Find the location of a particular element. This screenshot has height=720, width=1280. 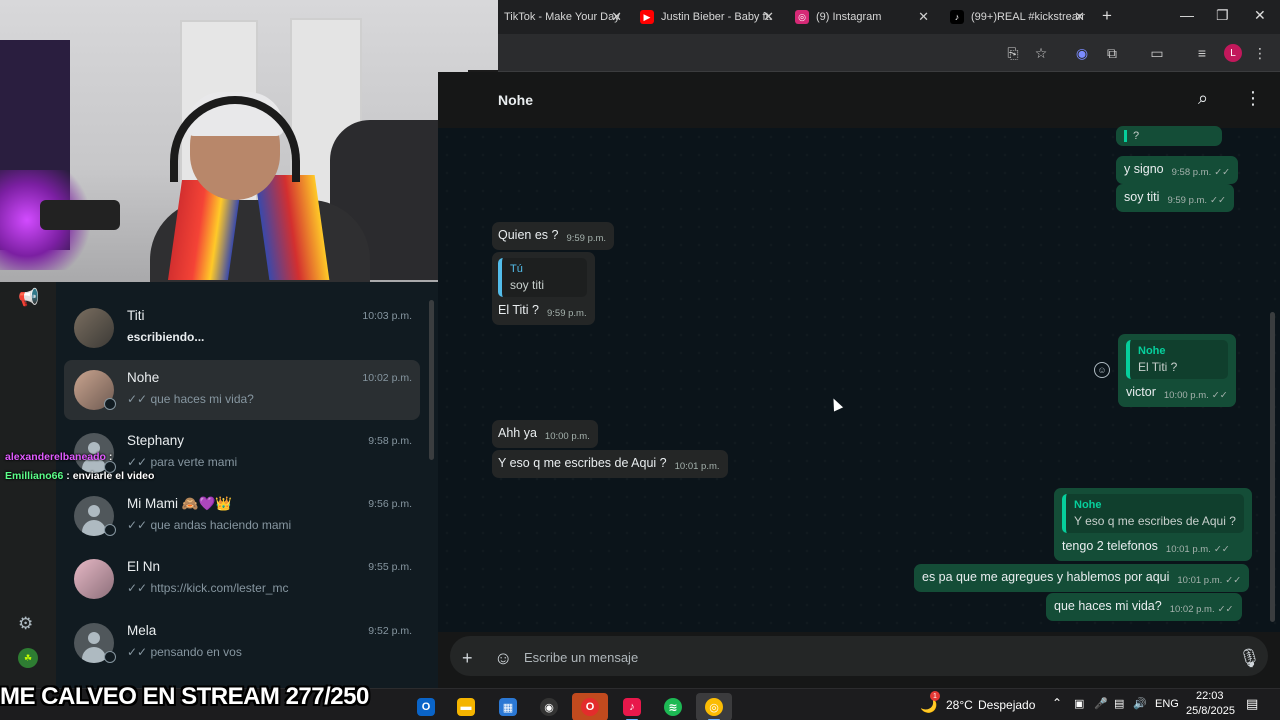

chat-item-nohe: Nohe 10:02 p.m. ✓✓ que haces mi vida? is located at coordinates (242, 390).